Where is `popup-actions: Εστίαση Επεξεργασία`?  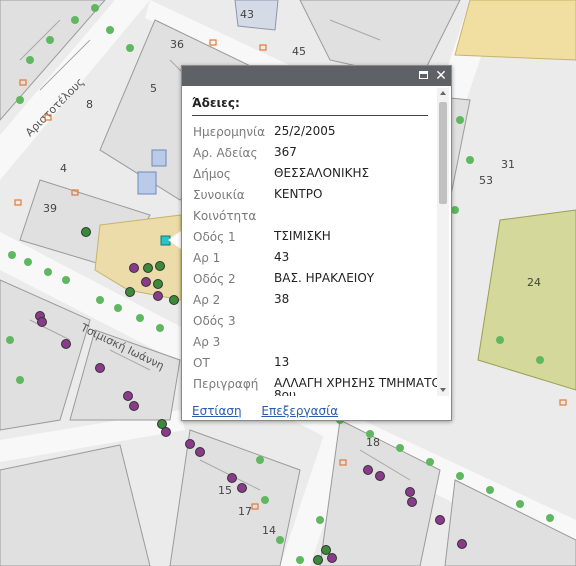
popup-actions: Εστίαση Επεξεργασία is located at coordinates (273, 411).